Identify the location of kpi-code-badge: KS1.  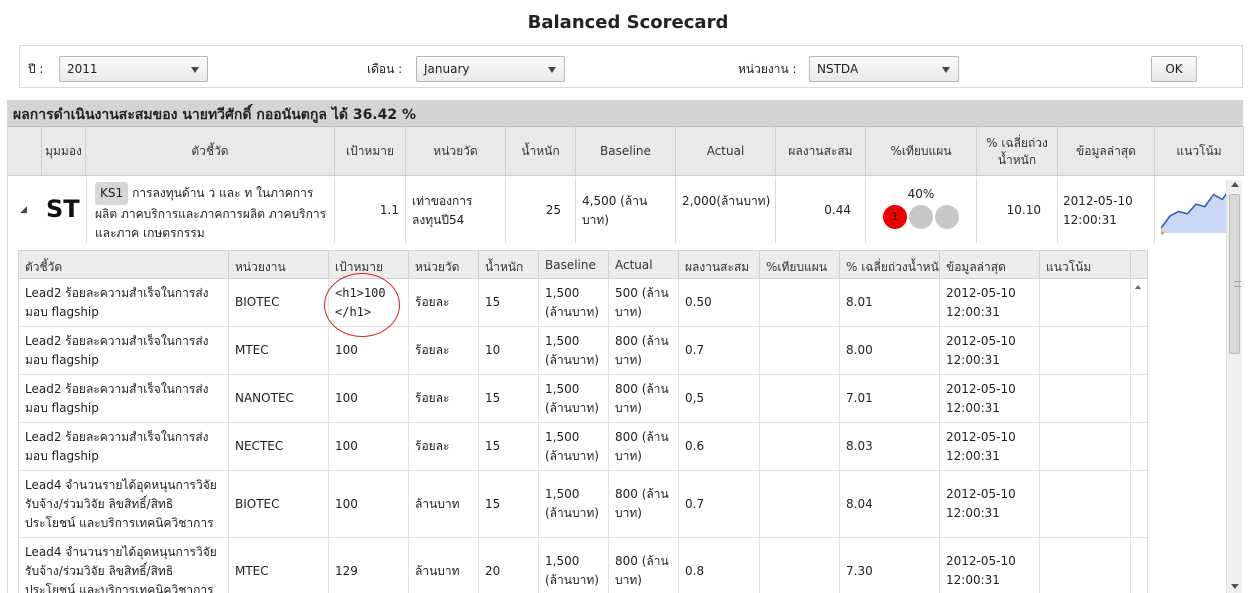
(112, 193).